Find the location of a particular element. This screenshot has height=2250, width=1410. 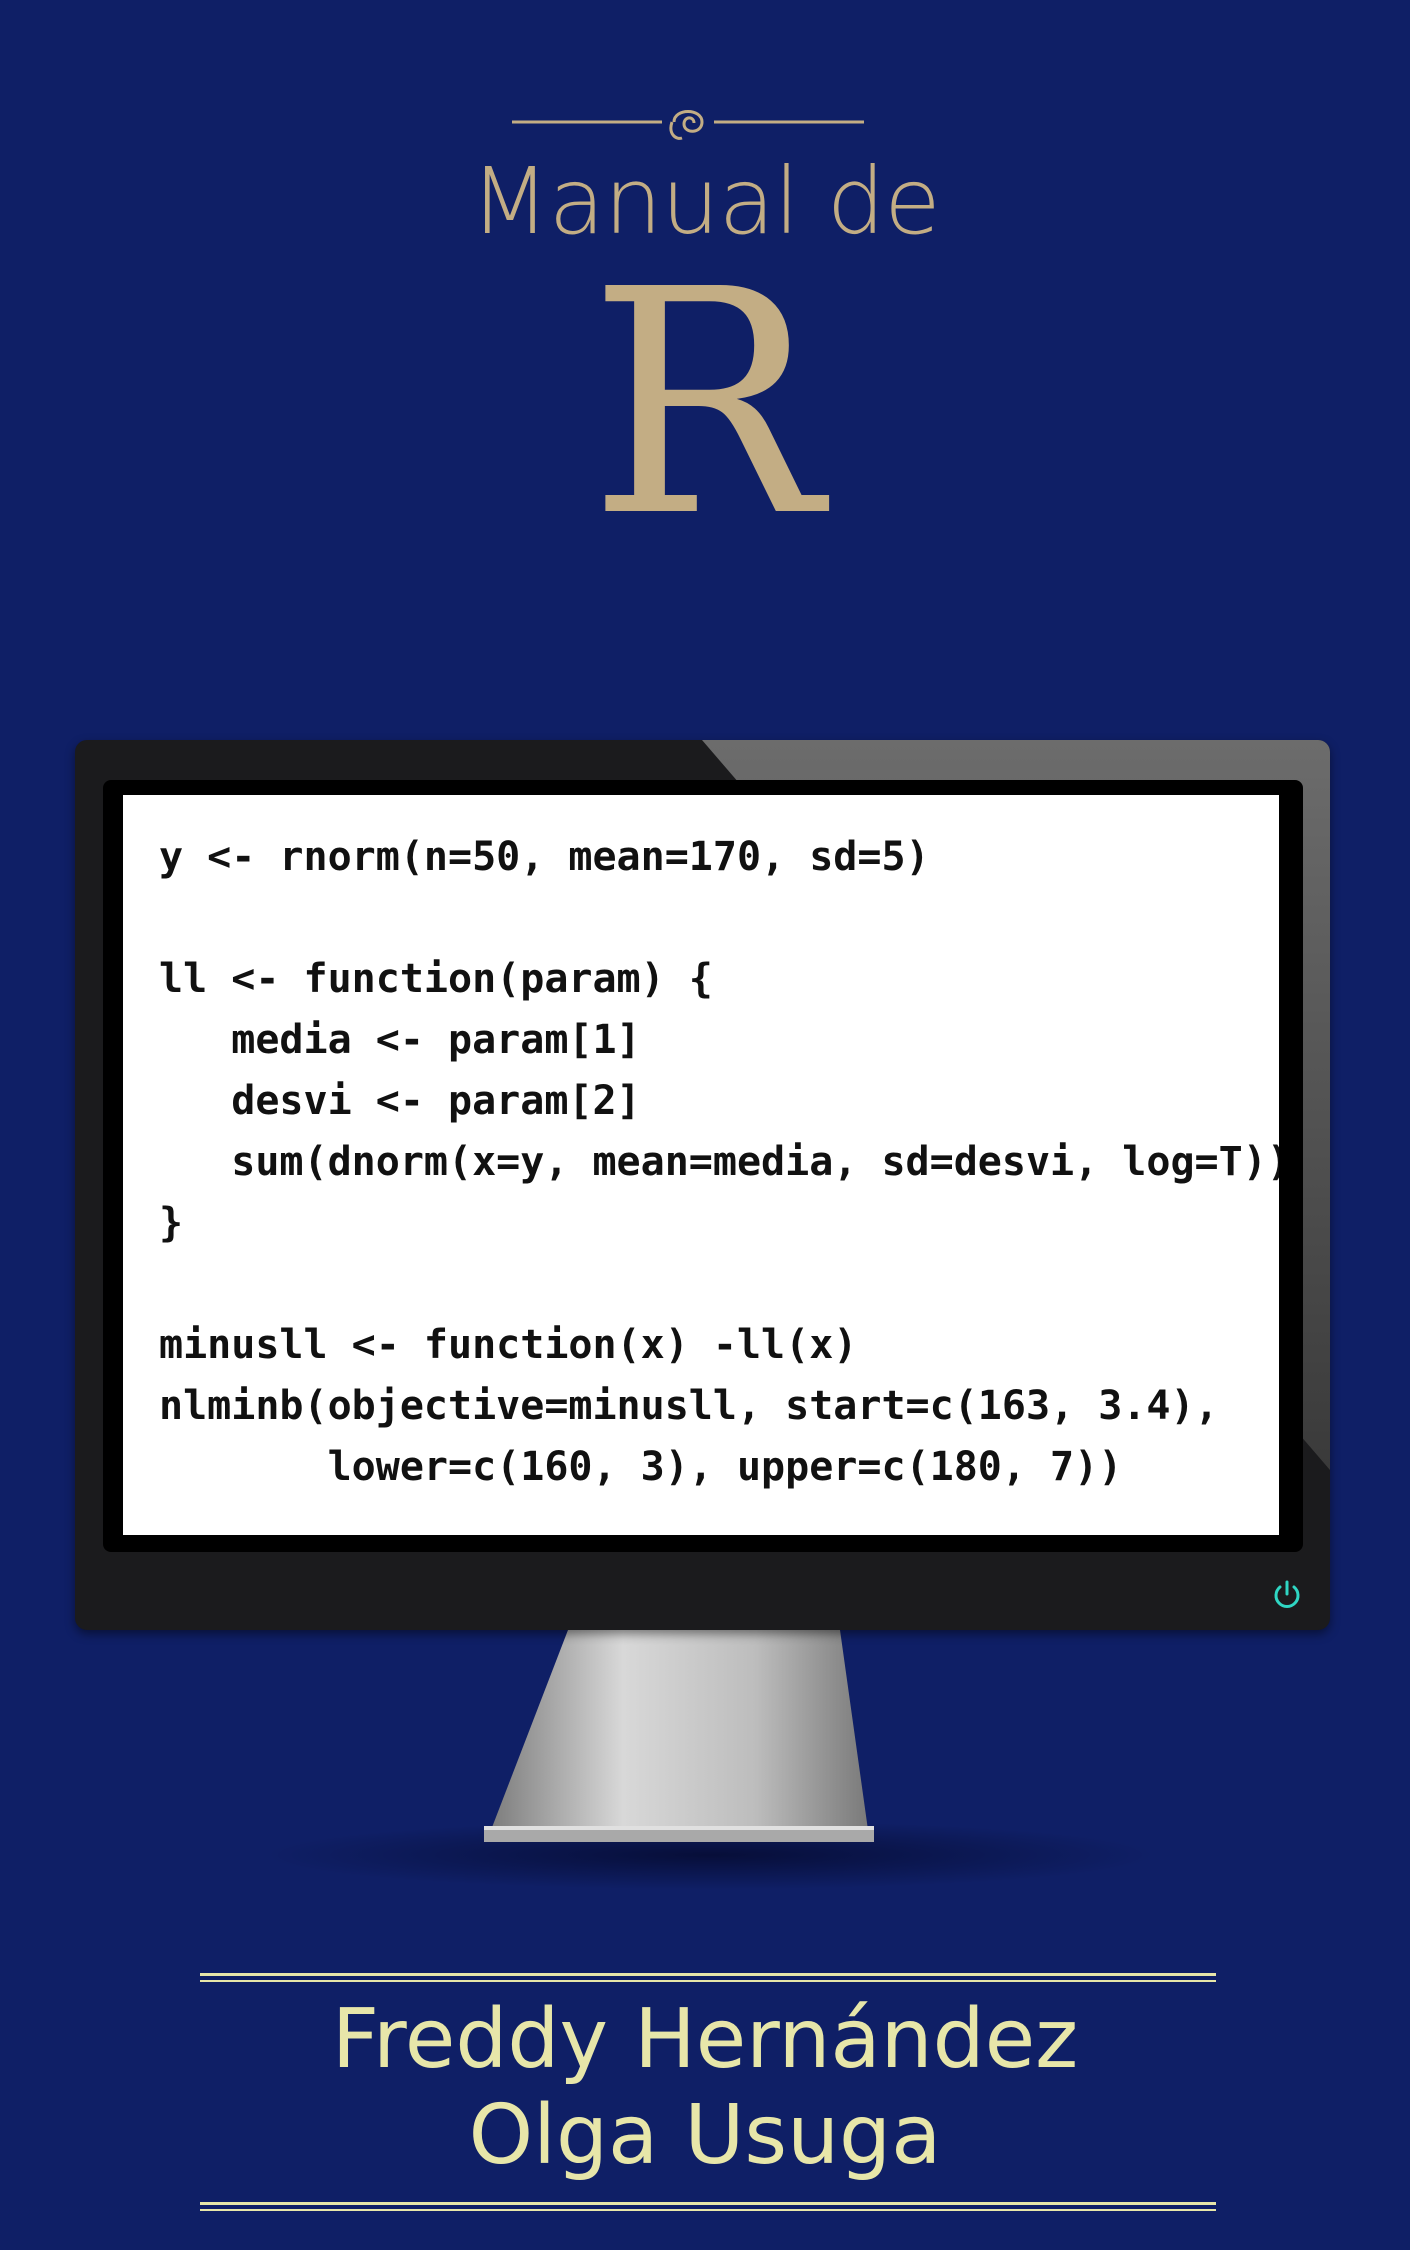

power-icon is located at coordinates (1287, 1595).